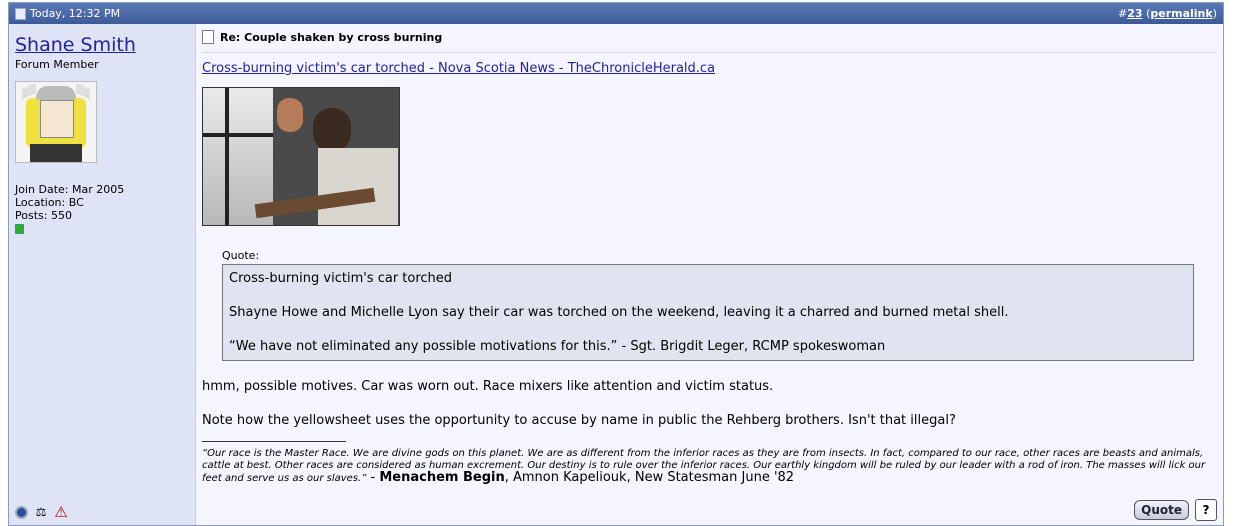  Describe the element at coordinates (301, 156) in the screenshot. I see `article-photo` at that location.